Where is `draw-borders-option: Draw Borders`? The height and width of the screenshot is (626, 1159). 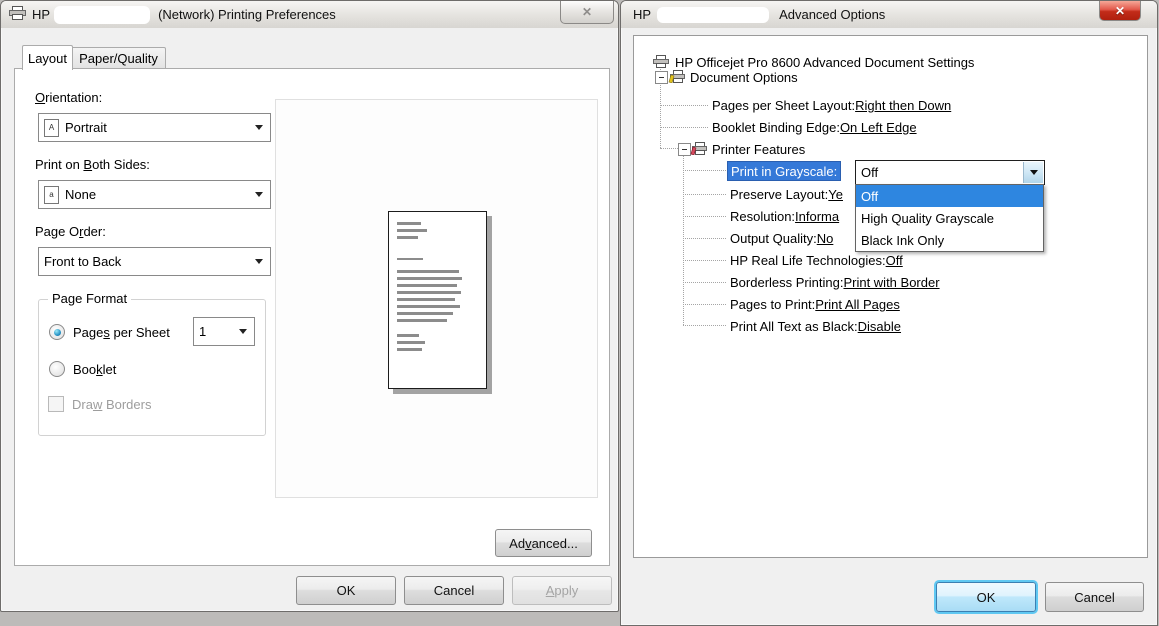
draw-borders-option: Draw Borders is located at coordinates (99, 404).